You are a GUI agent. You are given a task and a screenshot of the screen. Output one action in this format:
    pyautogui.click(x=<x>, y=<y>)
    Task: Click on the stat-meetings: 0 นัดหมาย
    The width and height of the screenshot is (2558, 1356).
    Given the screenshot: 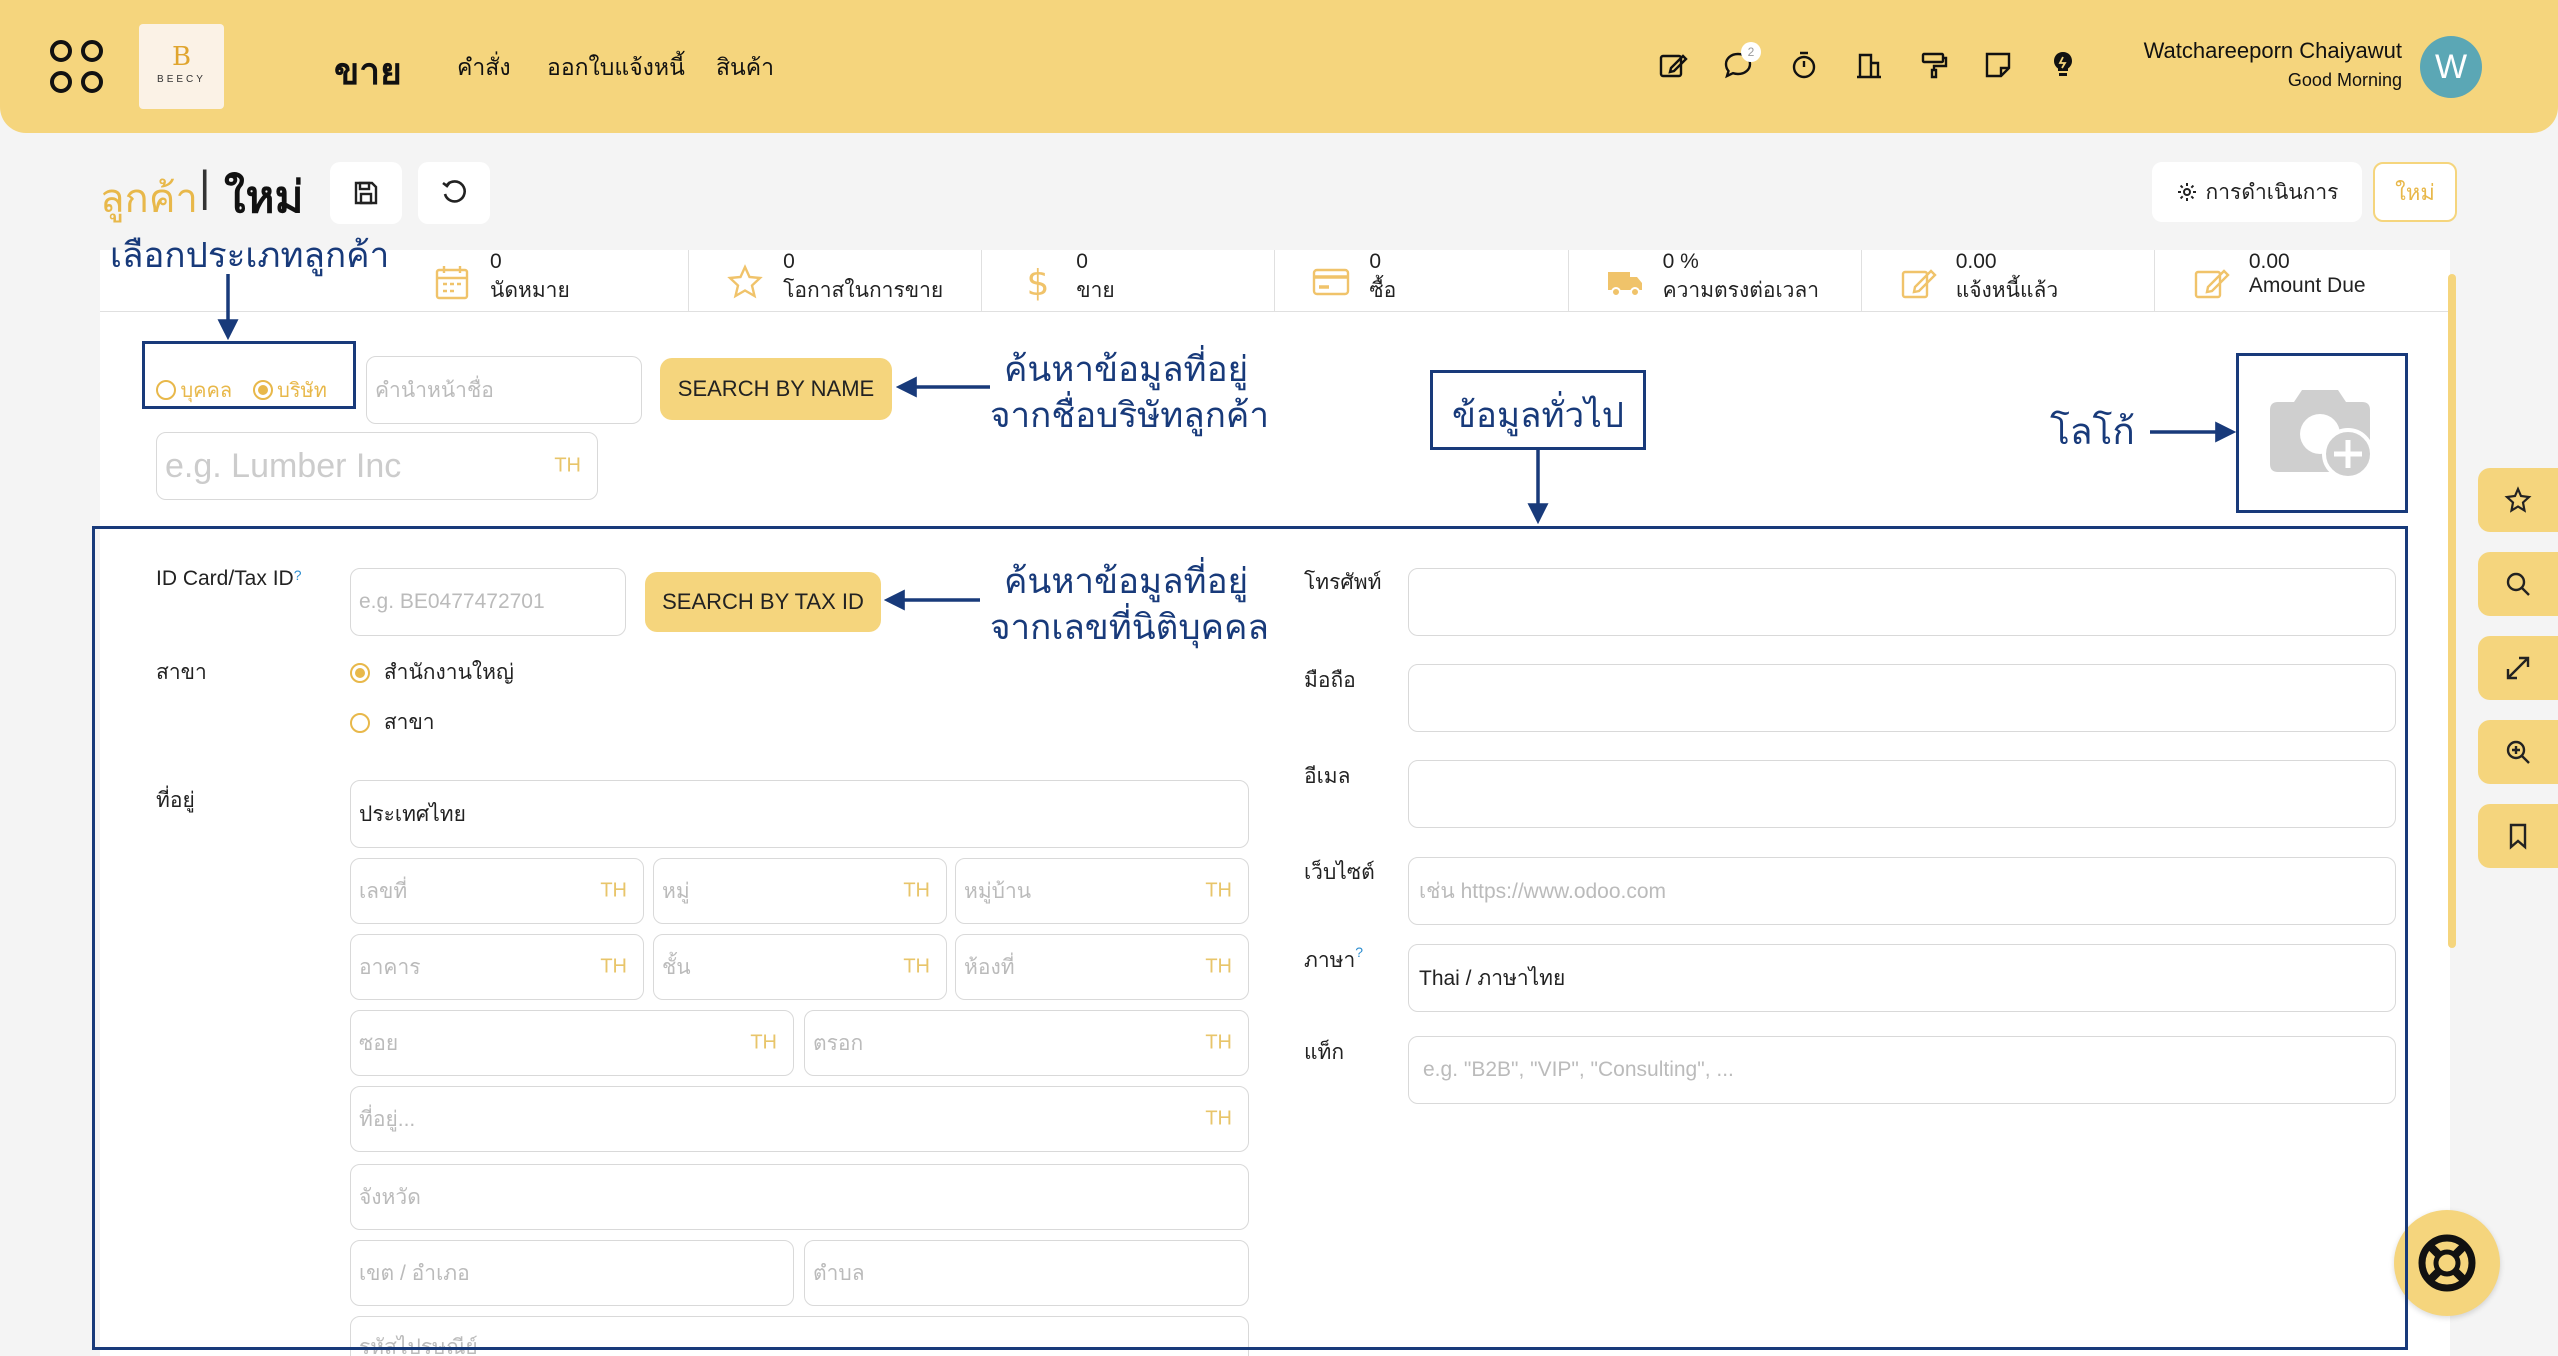 What is the action you would take?
    pyautogui.click(x=543, y=281)
    